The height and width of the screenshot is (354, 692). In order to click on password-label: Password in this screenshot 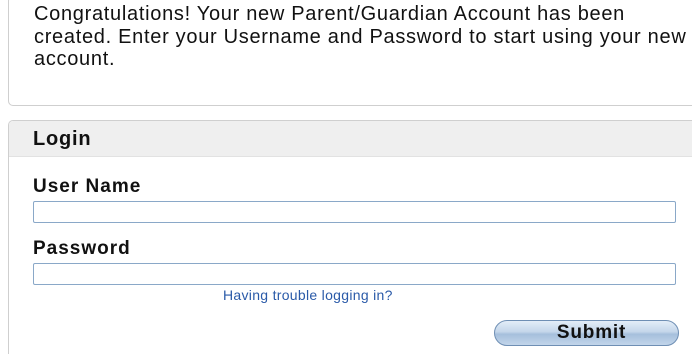, I will do `click(82, 248)`.